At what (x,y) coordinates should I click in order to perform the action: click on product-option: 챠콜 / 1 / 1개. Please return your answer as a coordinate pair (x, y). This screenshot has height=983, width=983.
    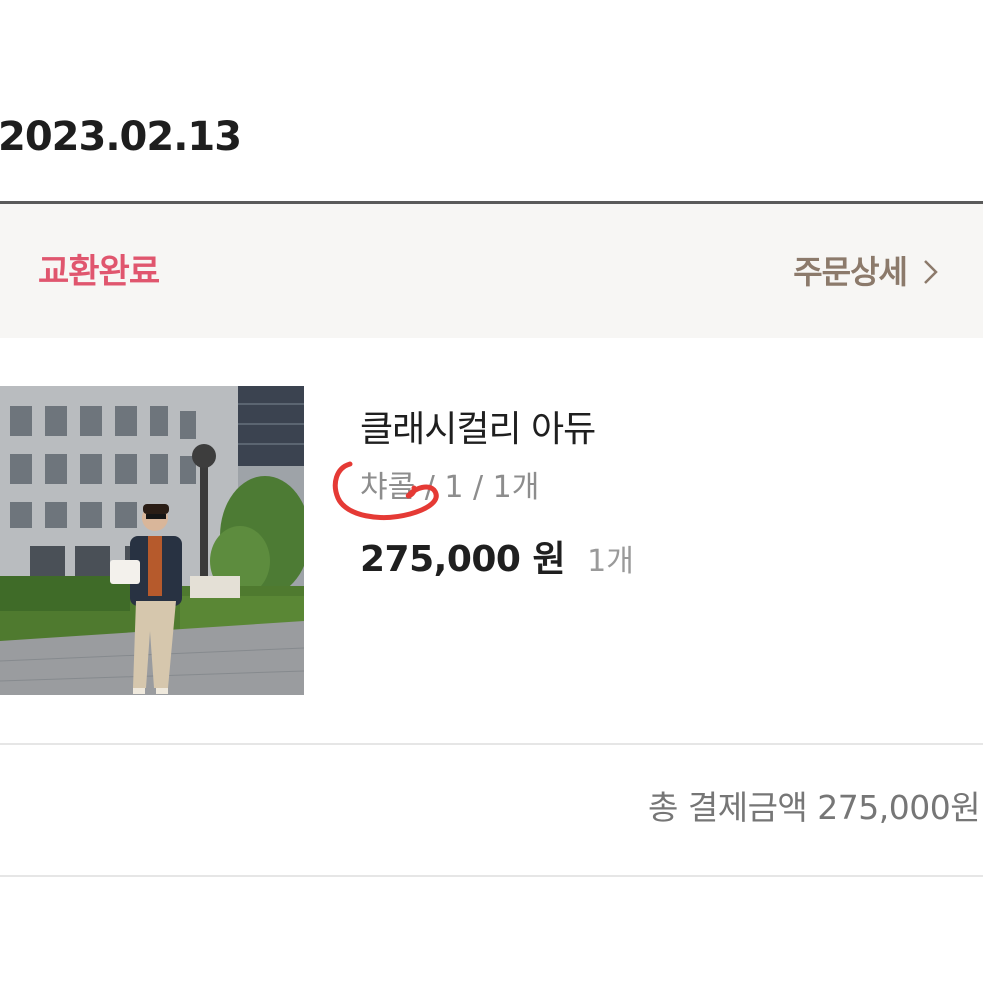
    Looking at the image, I should click on (483, 490).